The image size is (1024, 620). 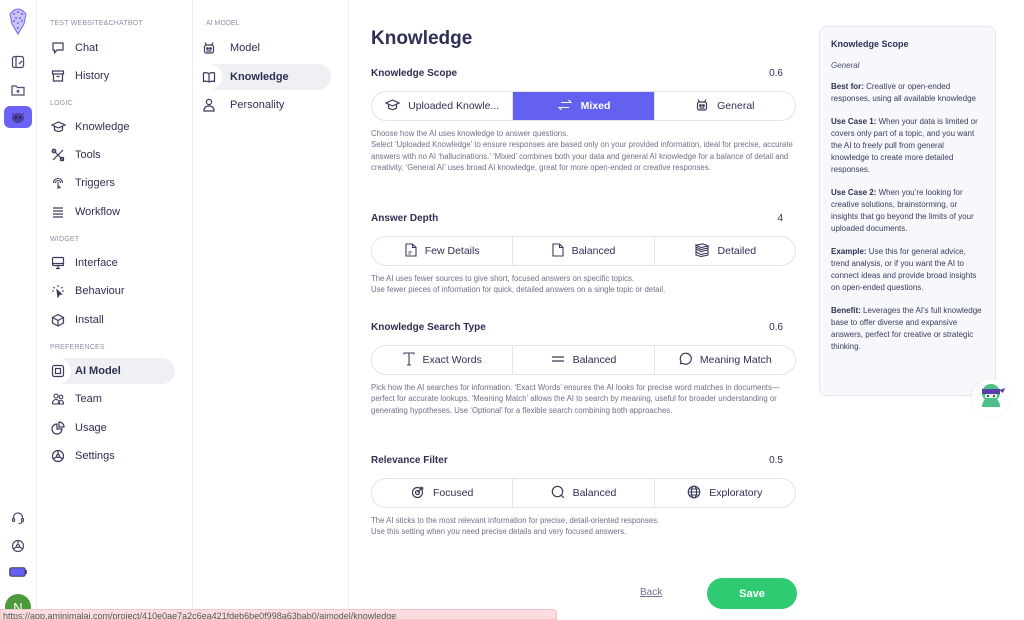 What do you see at coordinates (92, 76) in the screenshot?
I see `nav-item-label: History` at bounding box center [92, 76].